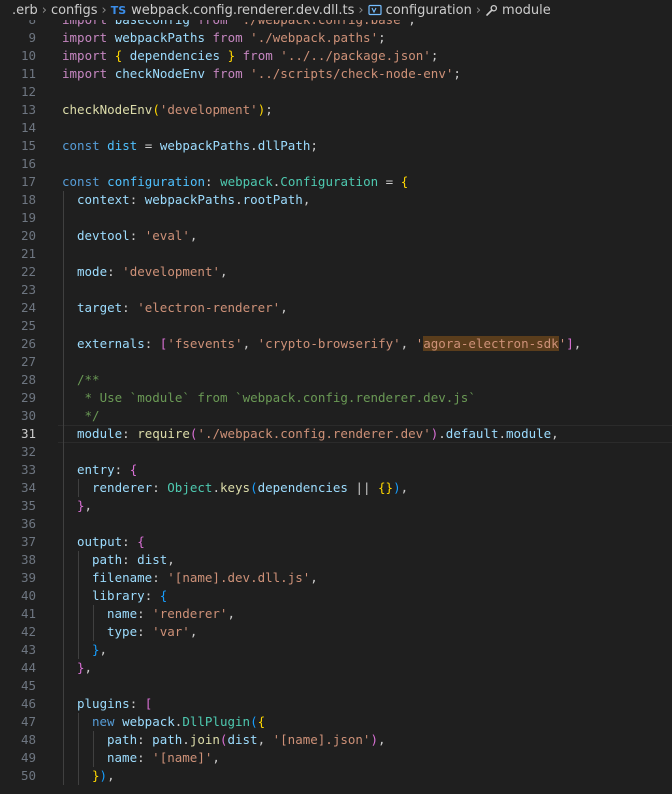 The width and height of the screenshot is (672, 794). What do you see at coordinates (246, 181) in the screenshot?
I see `code-token: webpack` at bounding box center [246, 181].